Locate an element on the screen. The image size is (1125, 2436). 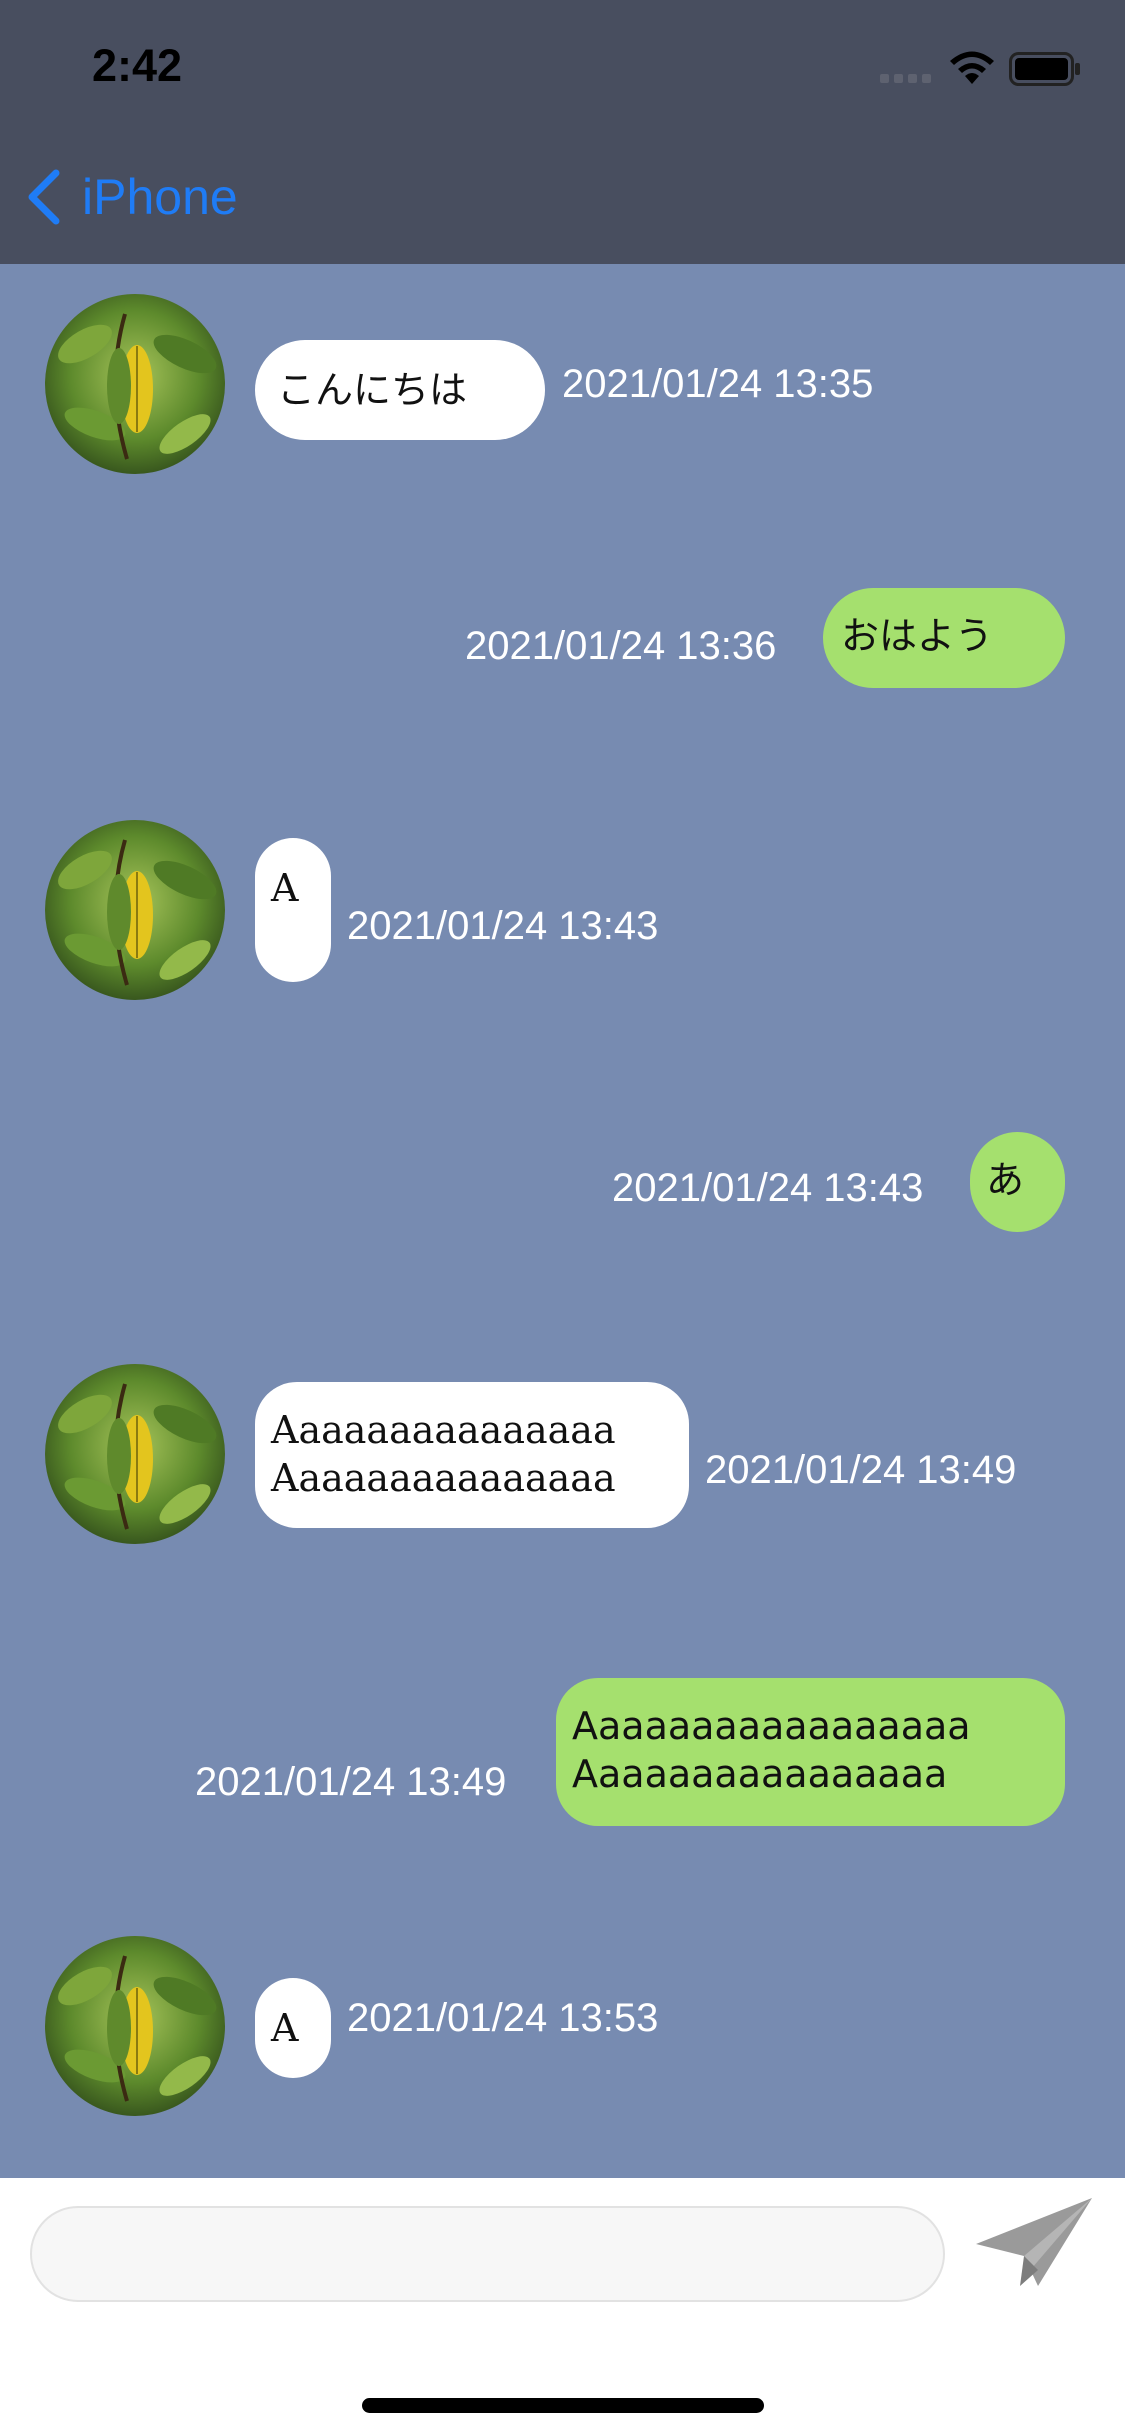
home-indicator is located at coordinates (563, 2405).